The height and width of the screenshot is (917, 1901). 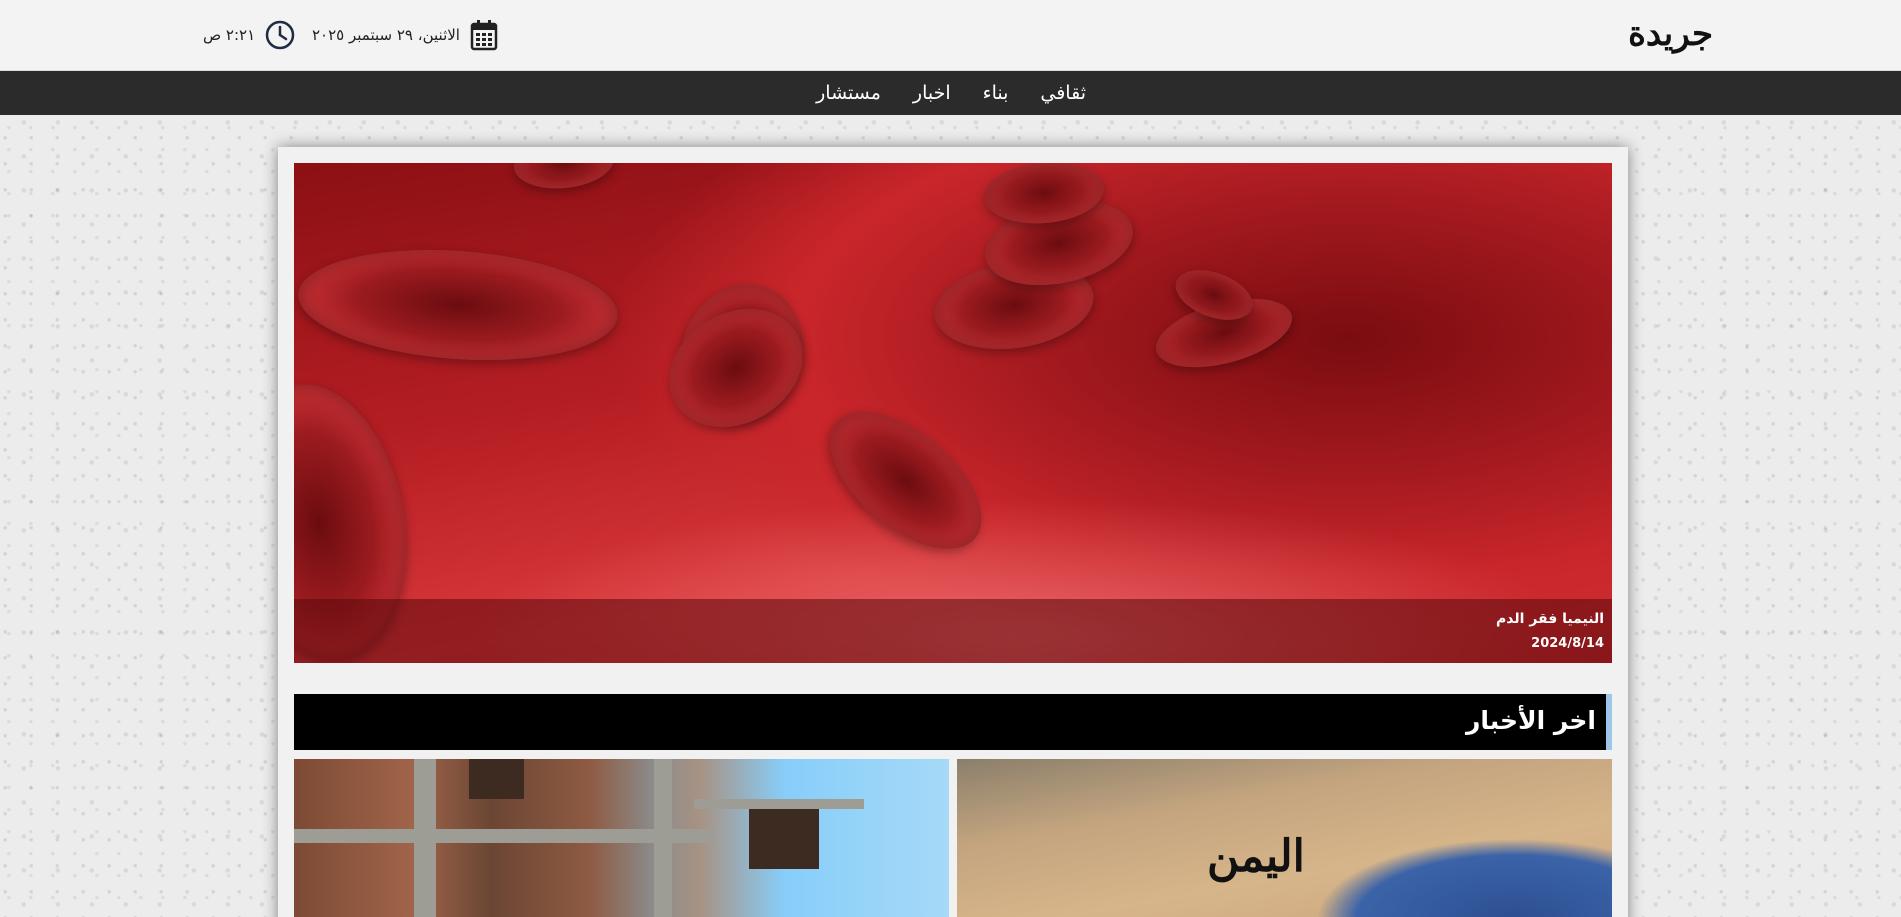 What do you see at coordinates (1567, 643) in the screenshot?
I see `hero-date: 2024/8/14` at bounding box center [1567, 643].